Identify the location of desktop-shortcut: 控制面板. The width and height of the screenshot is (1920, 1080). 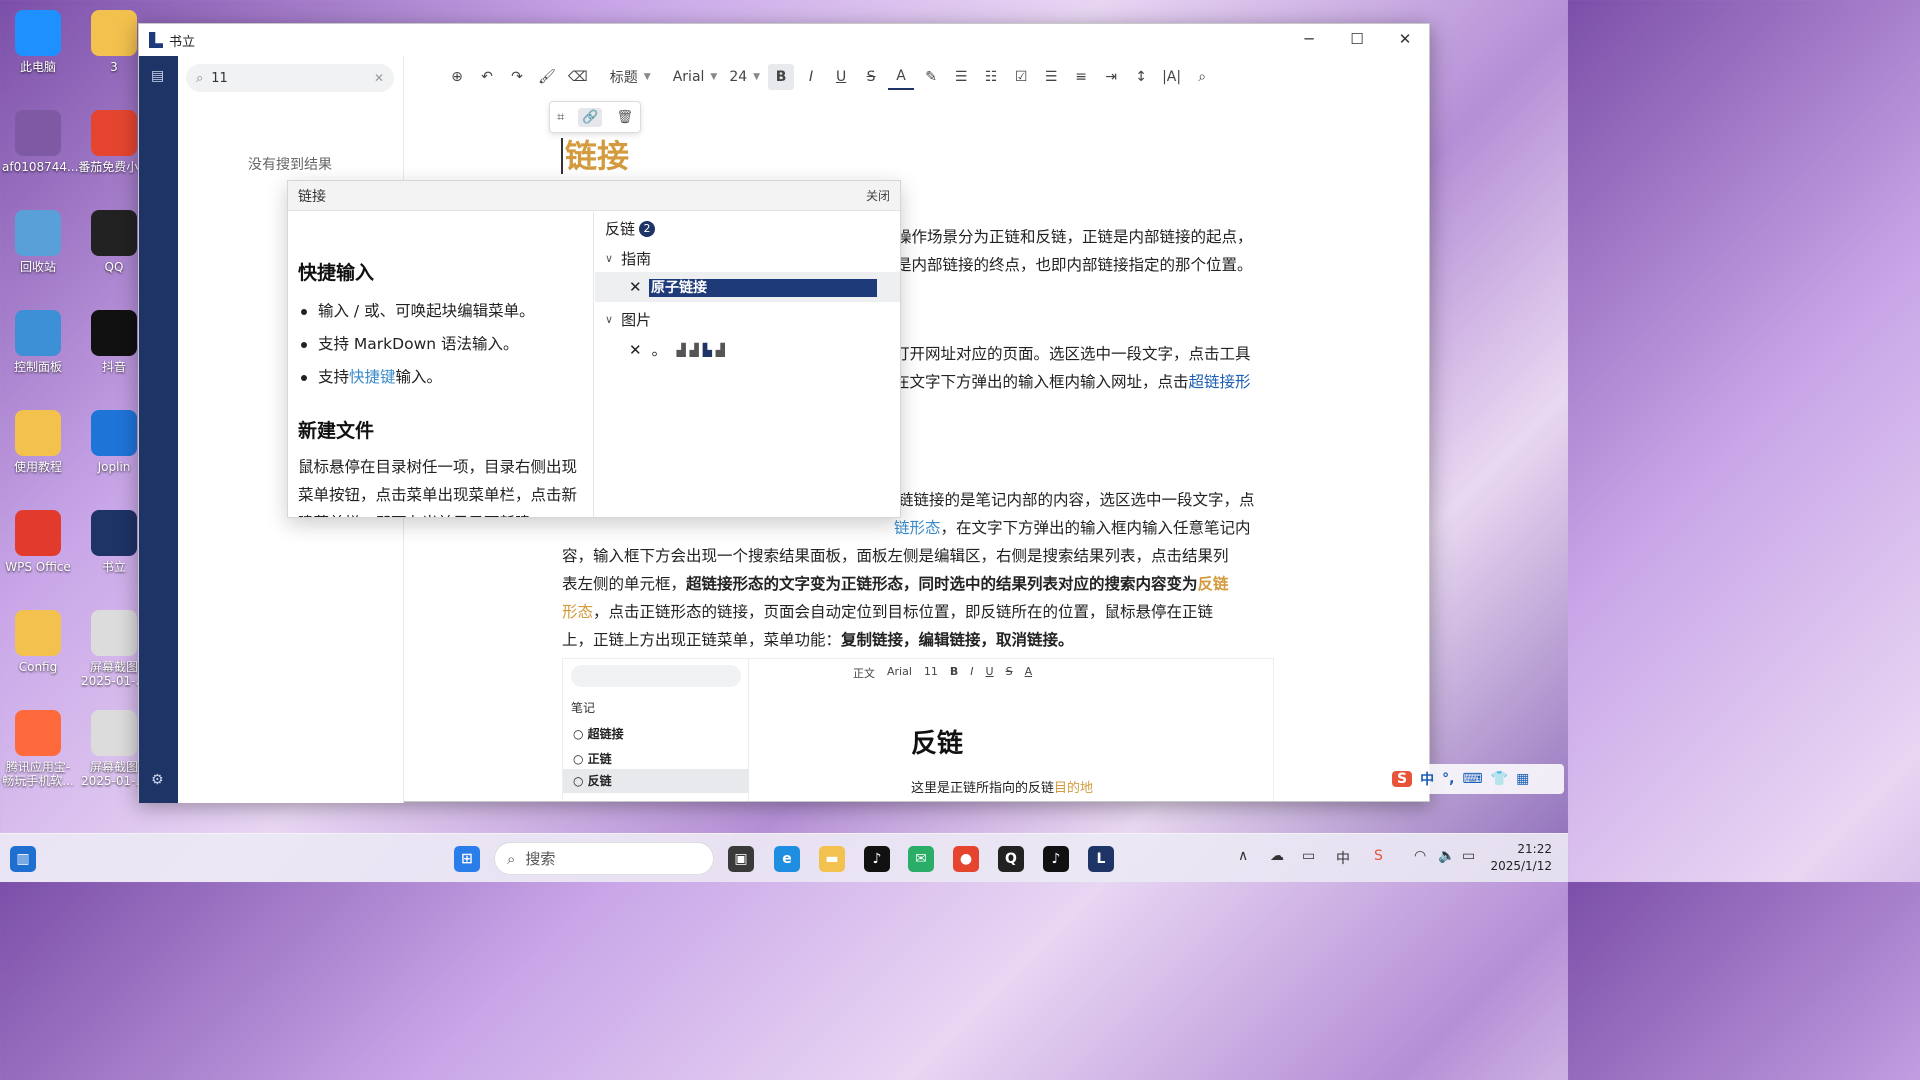
(38, 342).